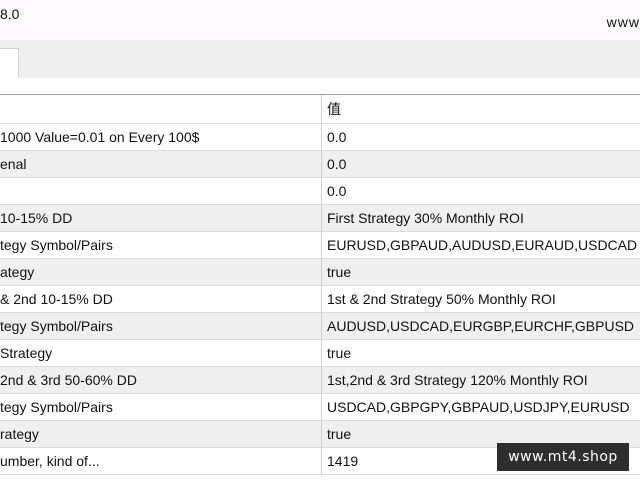  I want to click on header-variable, so click(160, 109).